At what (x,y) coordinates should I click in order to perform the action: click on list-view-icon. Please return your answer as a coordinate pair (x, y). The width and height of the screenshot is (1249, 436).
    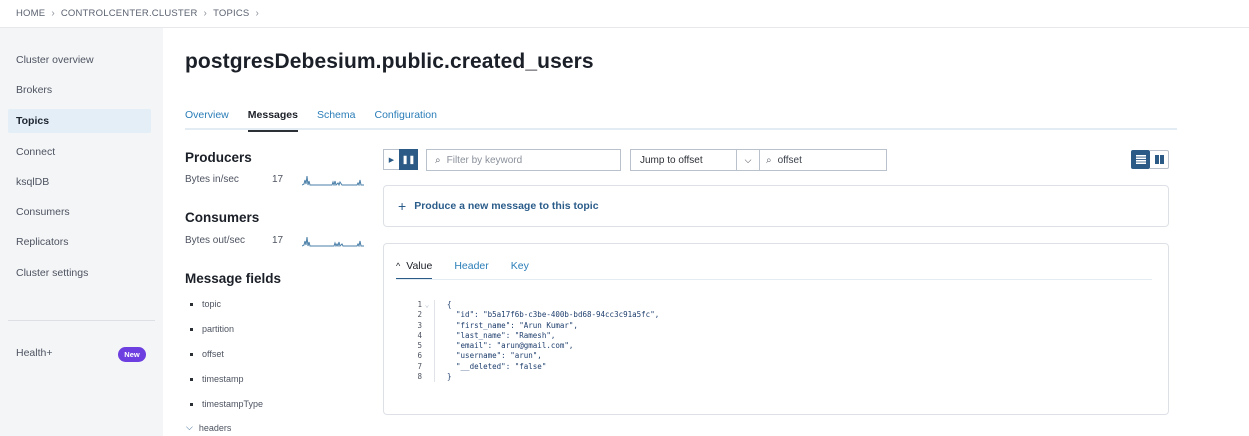
    Looking at the image, I should click on (1140, 159).